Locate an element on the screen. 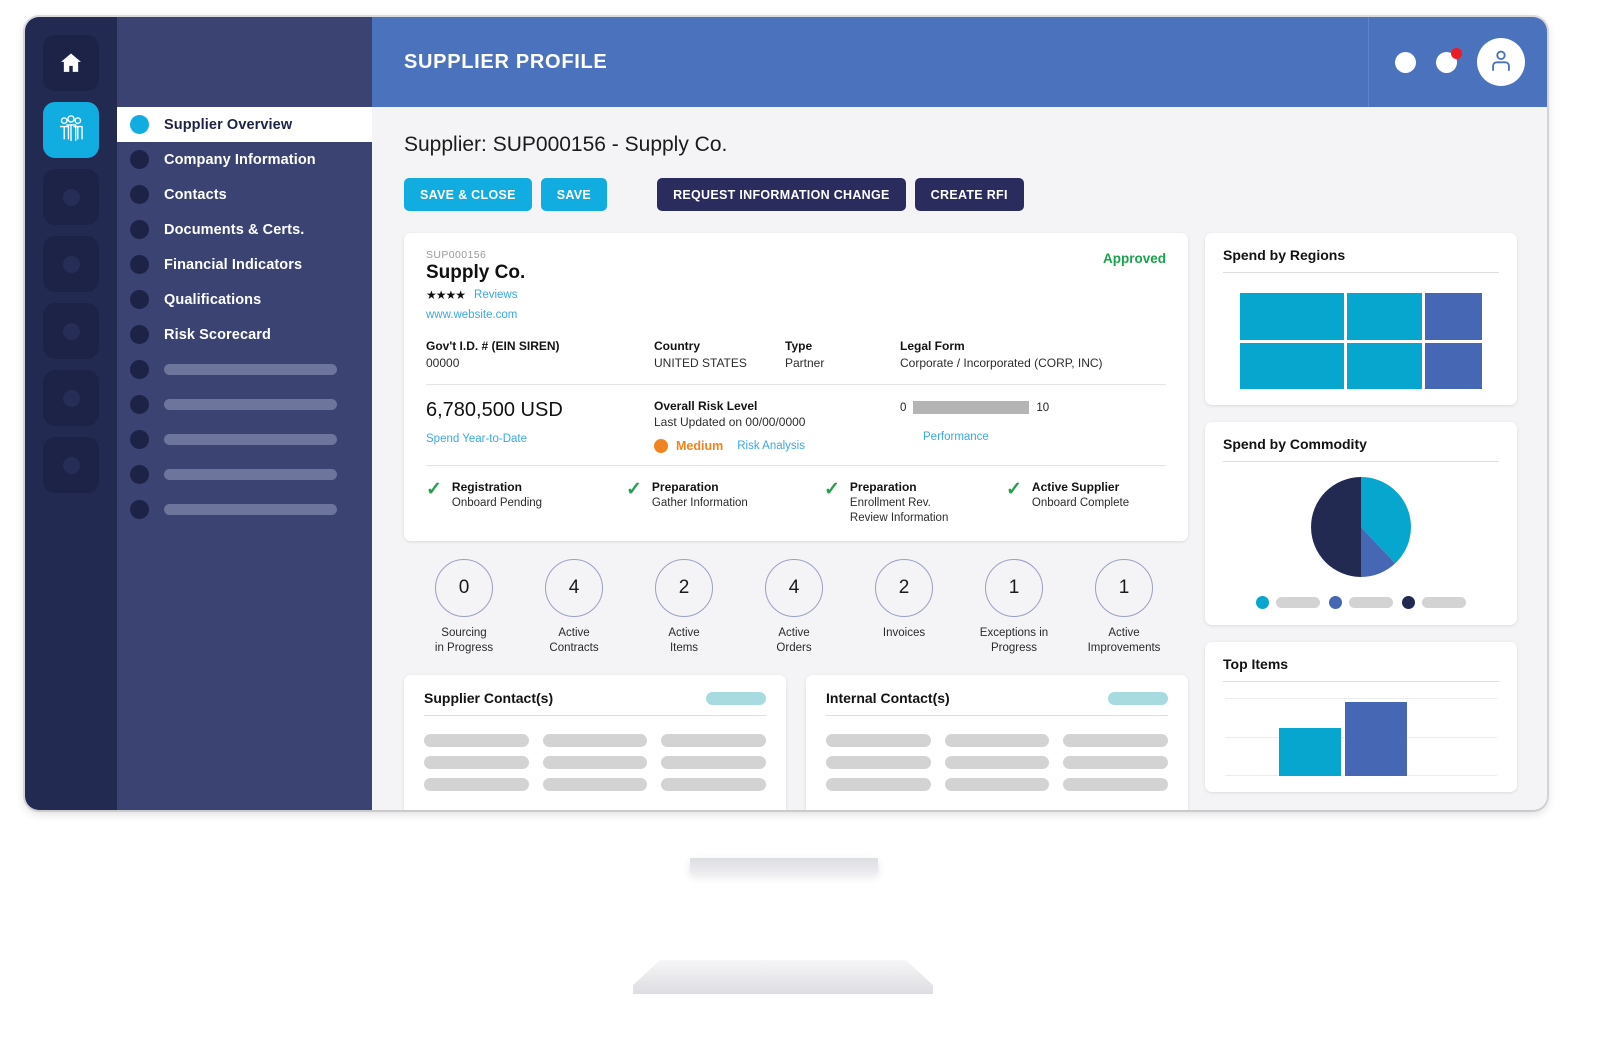 The width and height of the screenshot is (1600, 1050). notifications-icon is located at coordinates (1449, 60).